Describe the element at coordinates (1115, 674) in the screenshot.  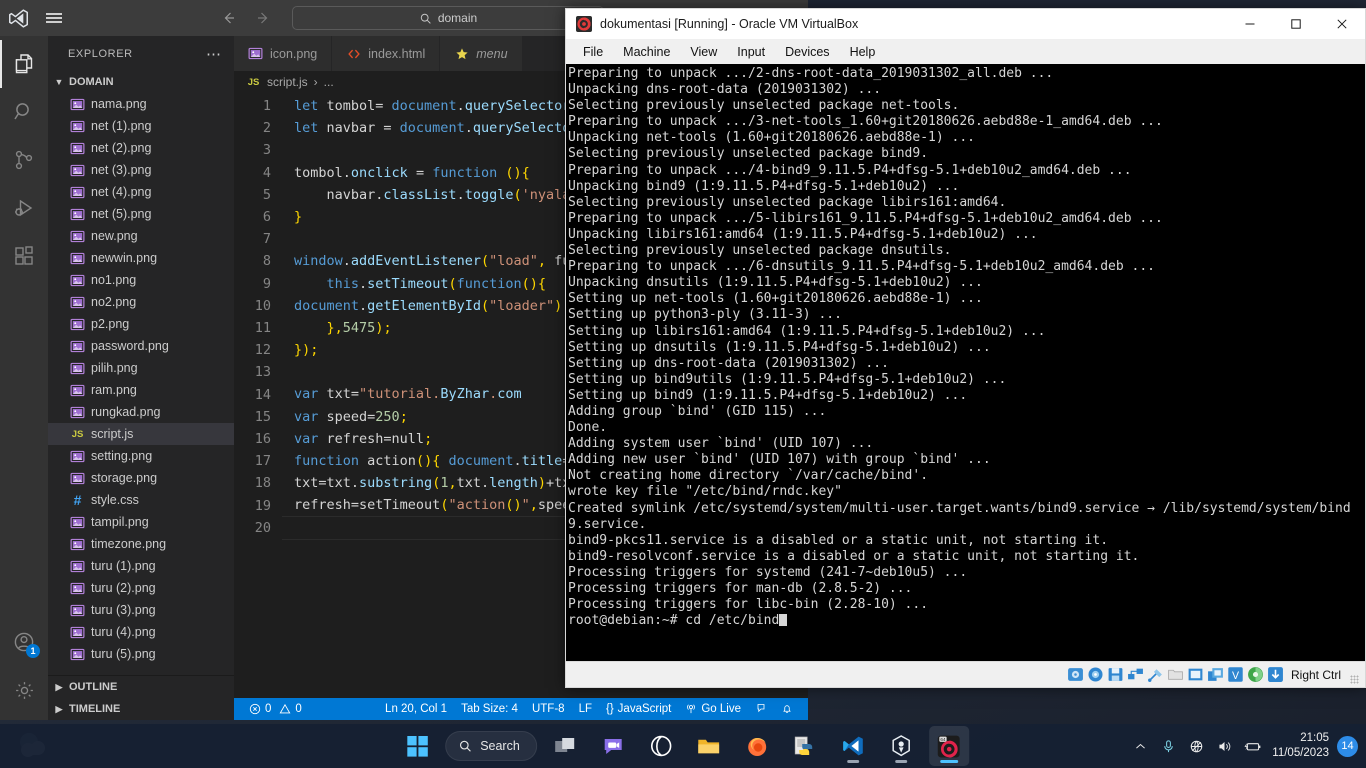
I see `floppy-disk-icon` at that location.